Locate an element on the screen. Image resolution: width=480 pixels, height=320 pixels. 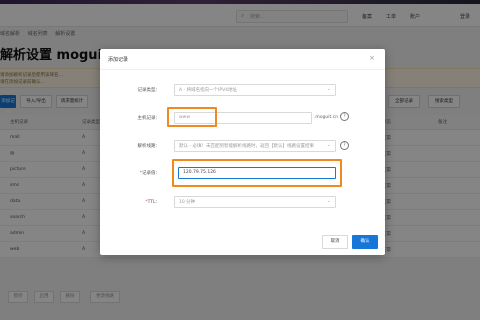
domain-suffix: .moguit.cn is located at coordinates (326, 117).